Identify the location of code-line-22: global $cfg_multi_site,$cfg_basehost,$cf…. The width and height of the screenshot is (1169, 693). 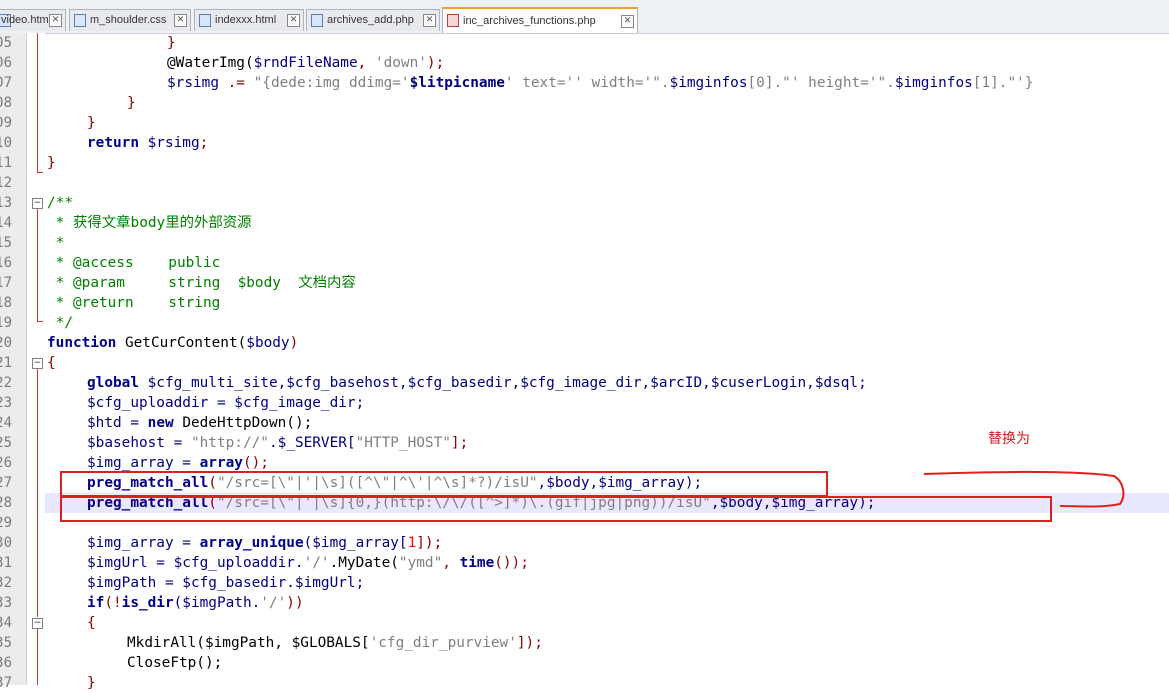
(477, 383).